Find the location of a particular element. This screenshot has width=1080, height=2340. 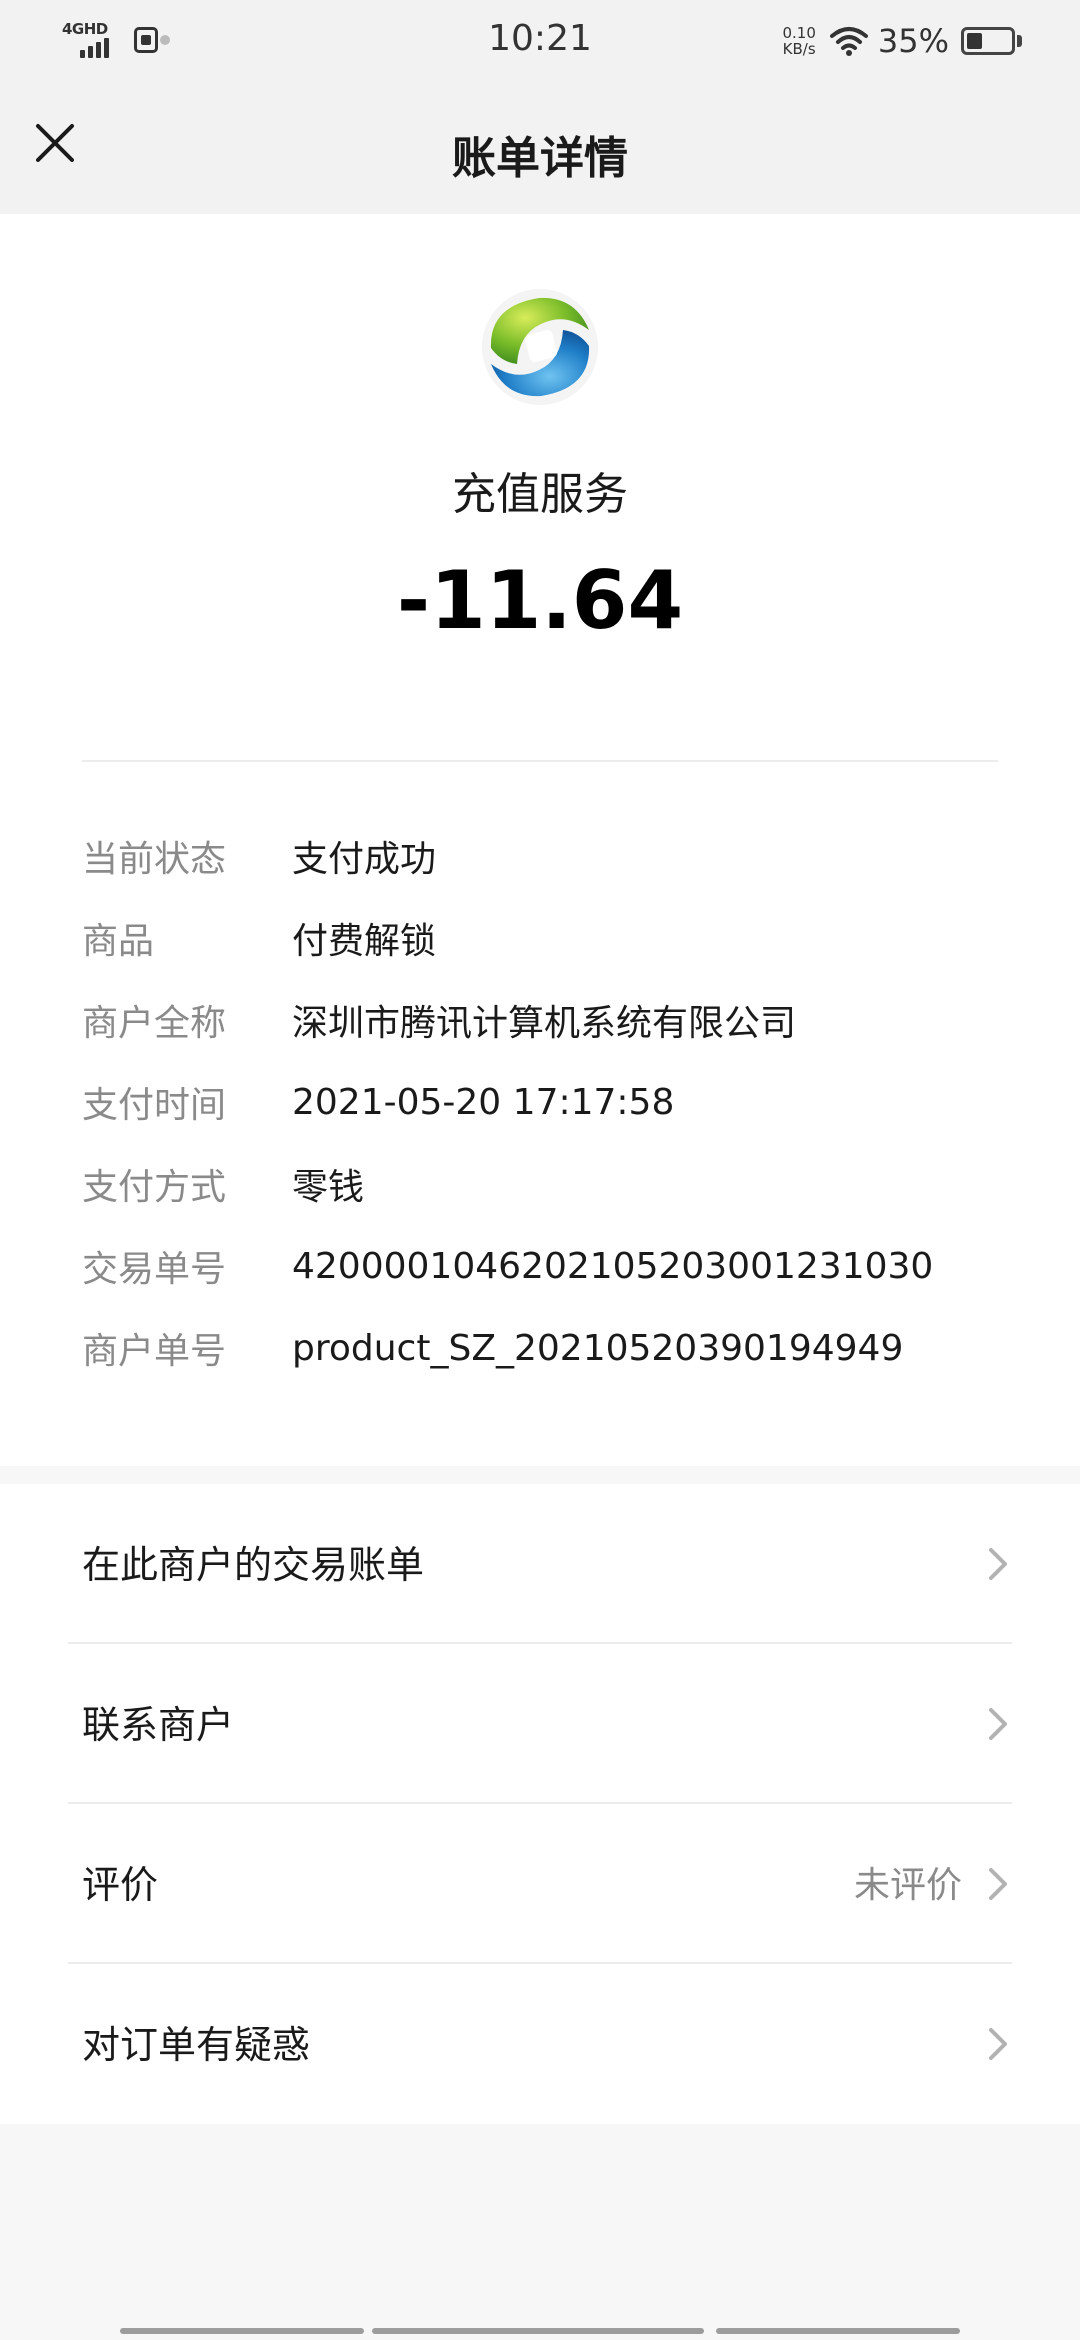

action-contact-merchant: 联系商户 is located at coordinates (540, 1724).